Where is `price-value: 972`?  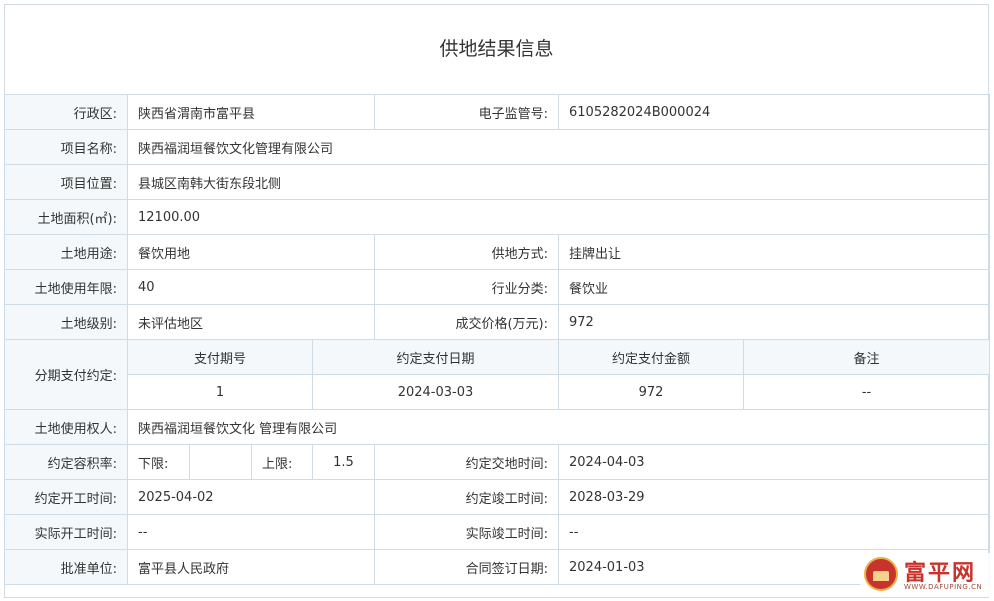 price-value: 972 is located at coordinates (774, 322).